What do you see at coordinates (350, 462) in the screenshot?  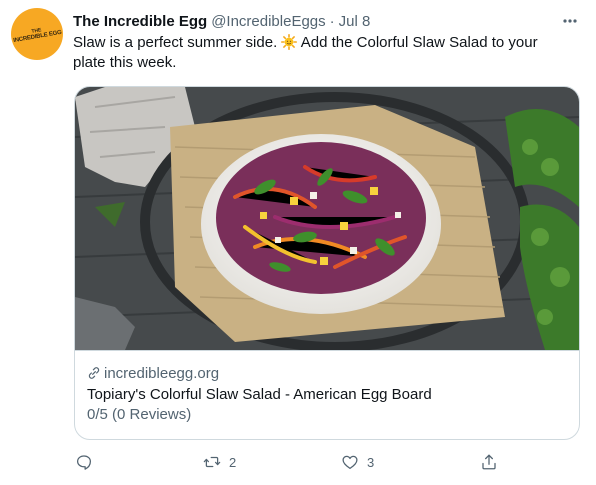 I see `like-icon` at bounding box center [350, 462].